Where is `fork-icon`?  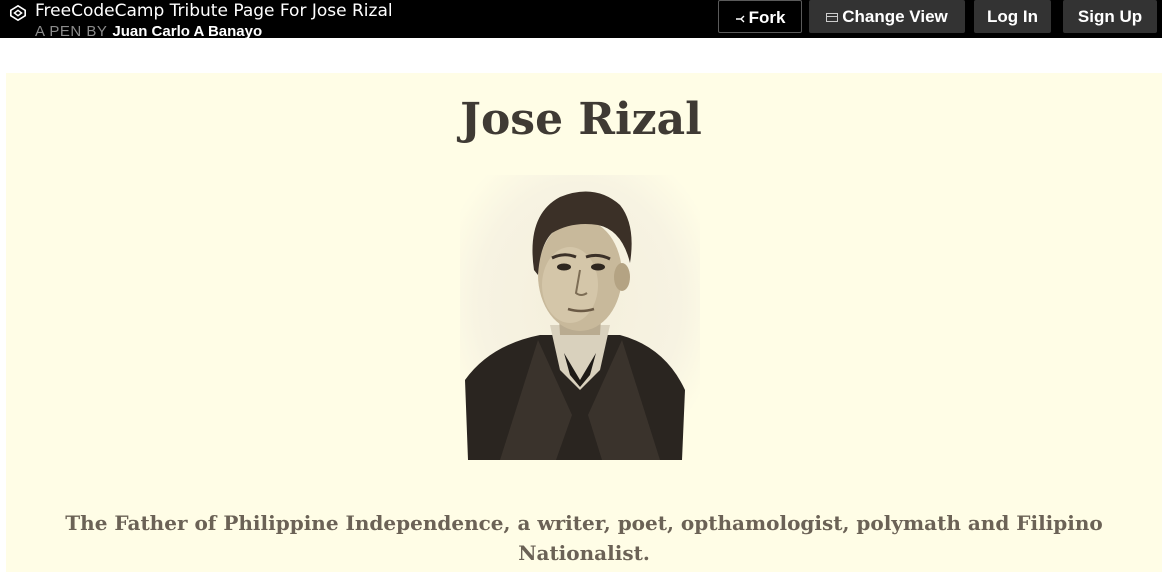 fork-icon is located at coordinates (740, 19).